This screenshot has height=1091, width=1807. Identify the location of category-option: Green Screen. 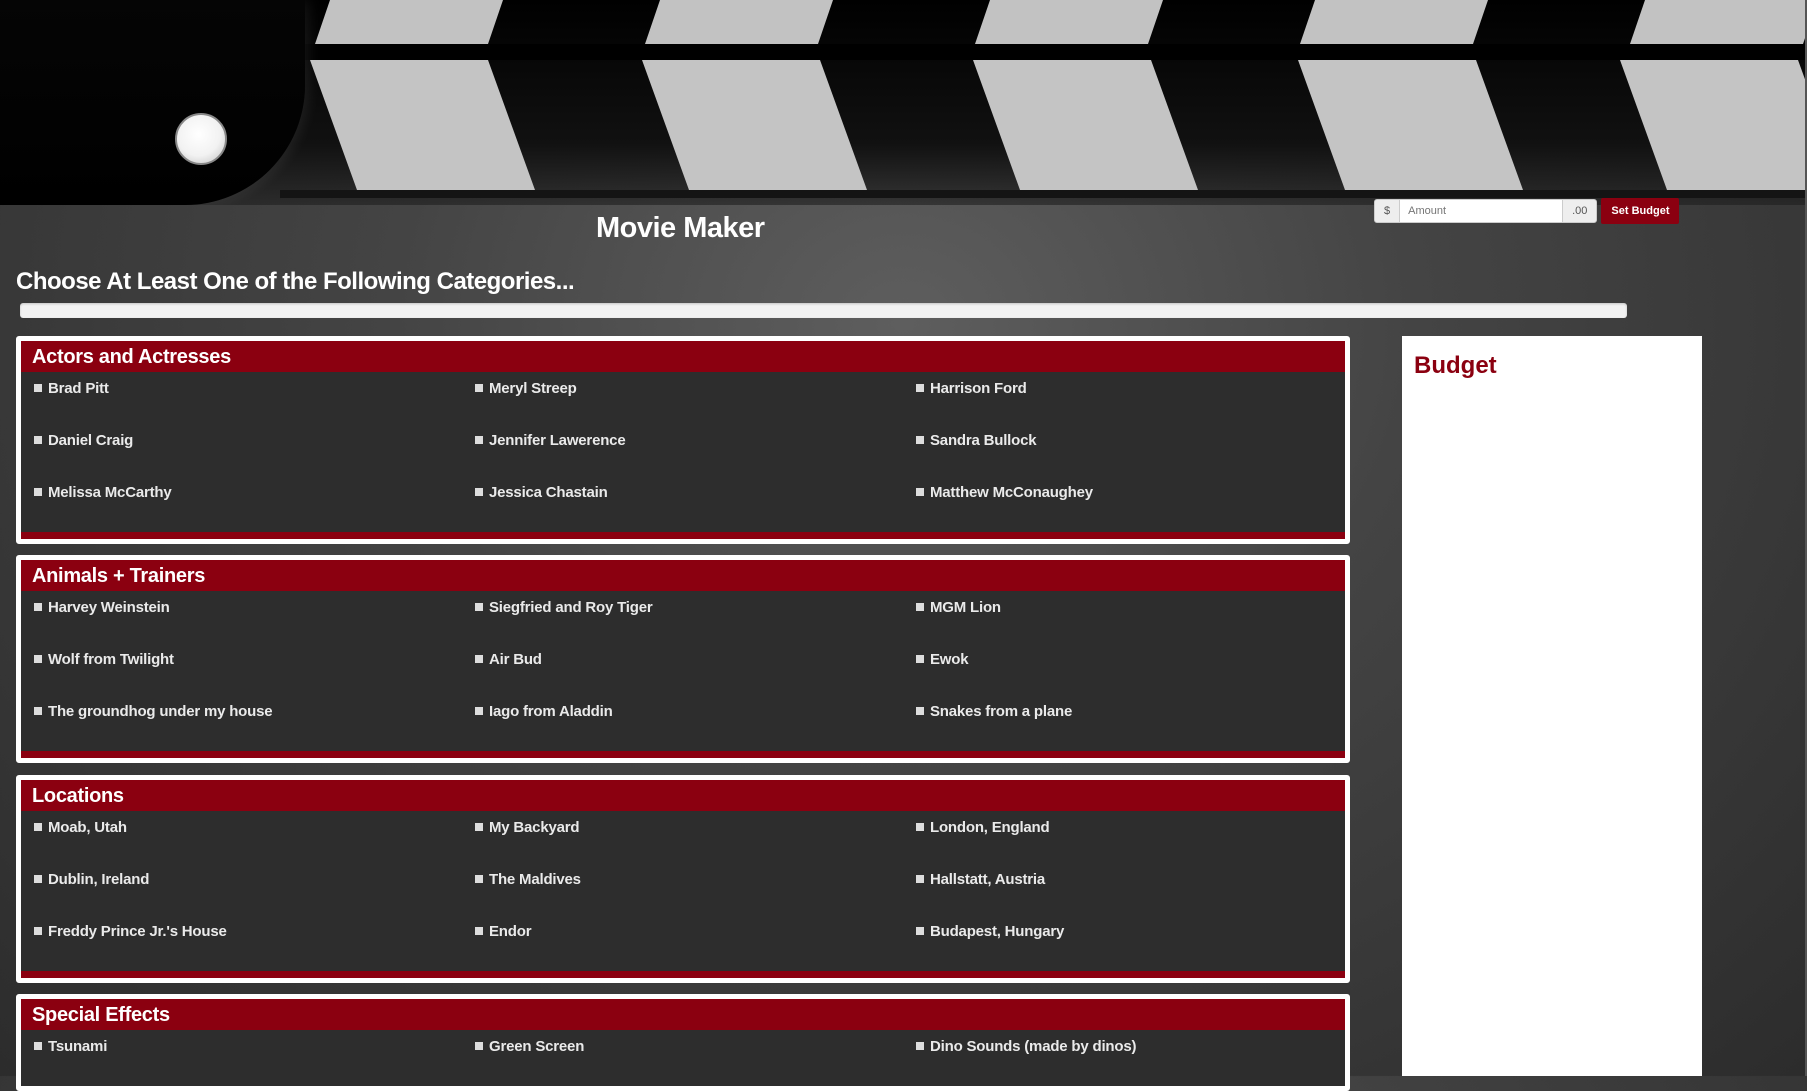
(695, 1046).